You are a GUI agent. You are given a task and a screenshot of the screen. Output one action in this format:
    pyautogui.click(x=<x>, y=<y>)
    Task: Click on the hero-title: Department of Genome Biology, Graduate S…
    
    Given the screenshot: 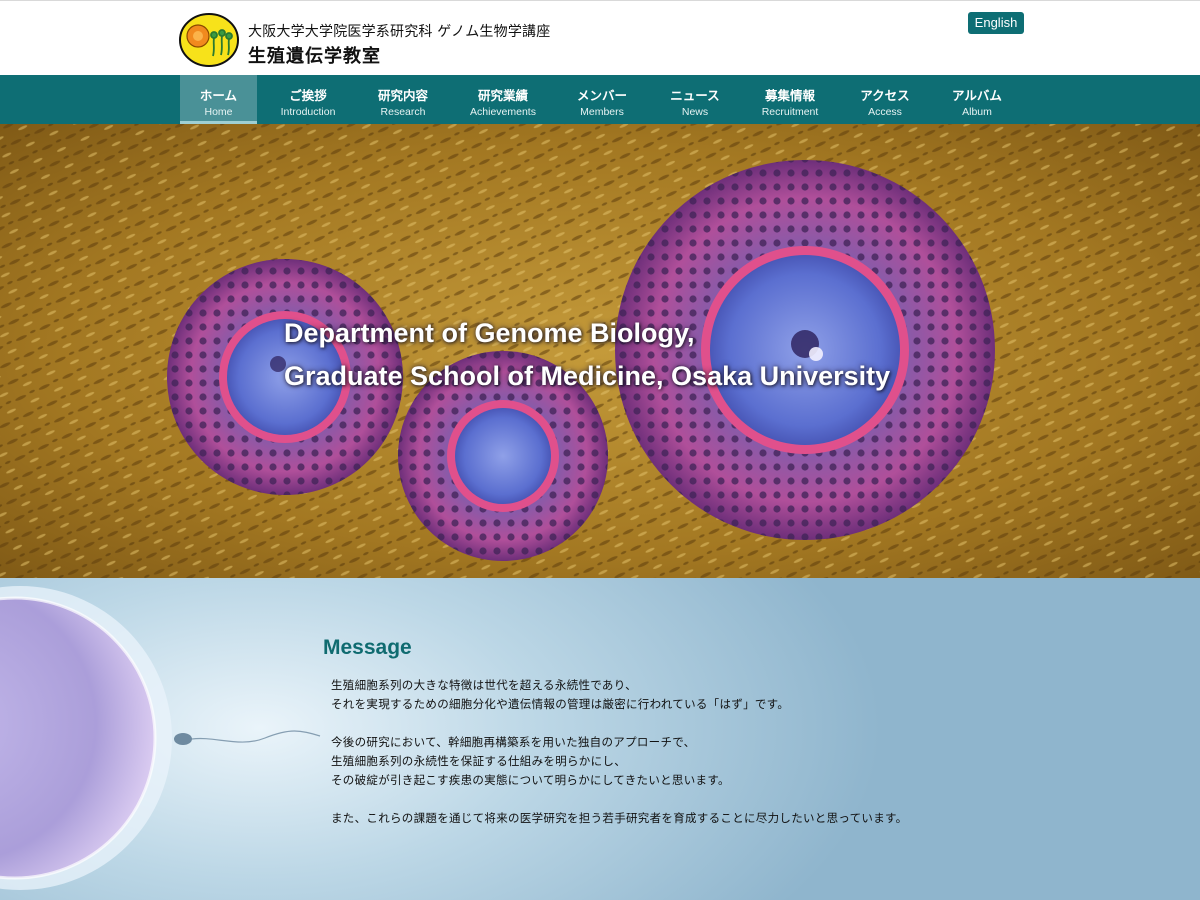 What is the action you would take?
    pyautogui.click(x=587, y=355)
    